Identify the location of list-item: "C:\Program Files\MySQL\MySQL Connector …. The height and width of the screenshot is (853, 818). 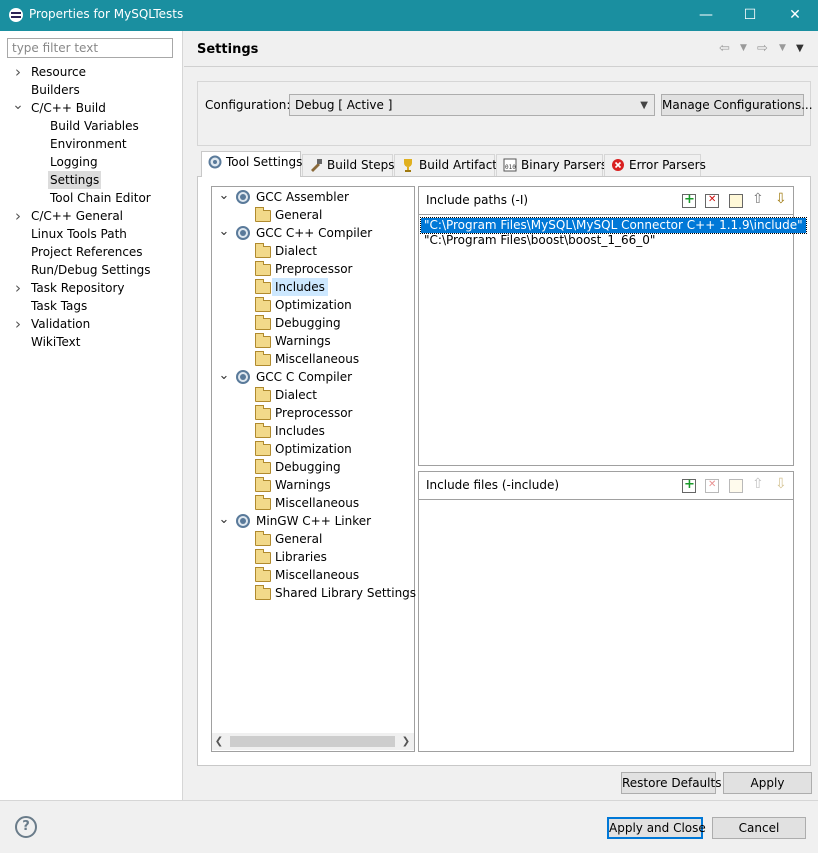
(613, 225).